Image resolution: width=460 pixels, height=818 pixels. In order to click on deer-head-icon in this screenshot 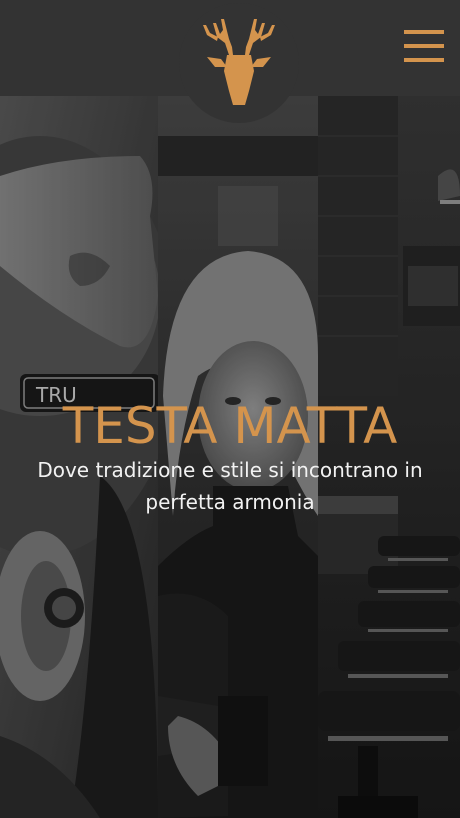, I will do `click(239, 62)`.